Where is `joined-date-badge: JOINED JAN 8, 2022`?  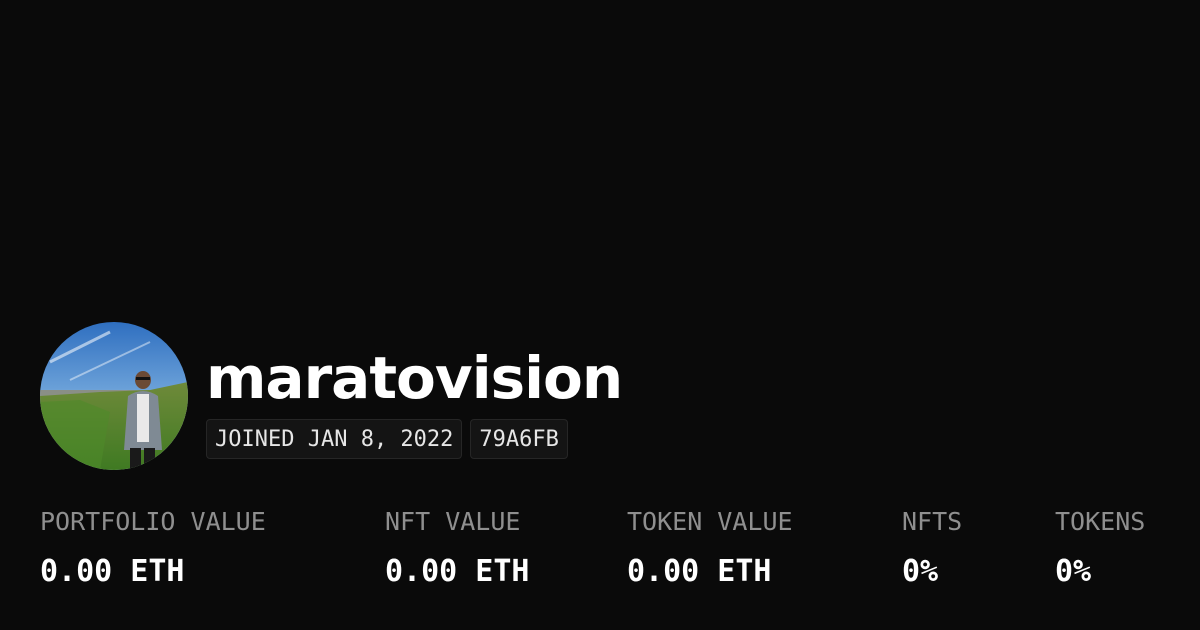
joined-date-badge: JOINED JAN 8, 2022 is located at coordinates (334, 439).